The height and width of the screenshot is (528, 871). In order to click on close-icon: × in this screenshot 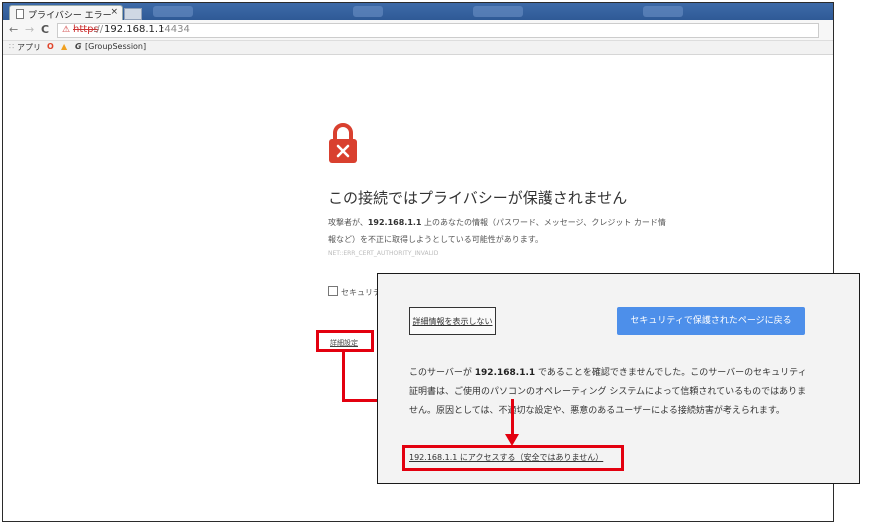, I will do `click(114, 12)`.